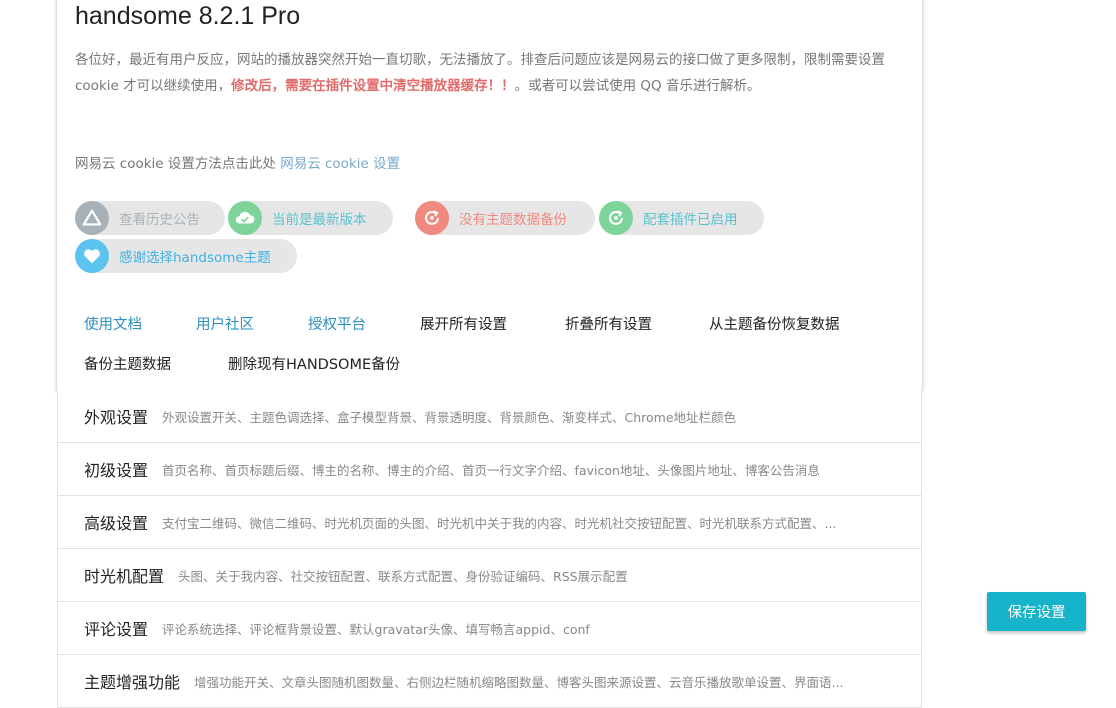 This screenshot has height=708, width=1116. What do you see at coordinates (116, 470) in the screenshot?
I see `section-title: 初级设置` at bounding box center [116, 470].